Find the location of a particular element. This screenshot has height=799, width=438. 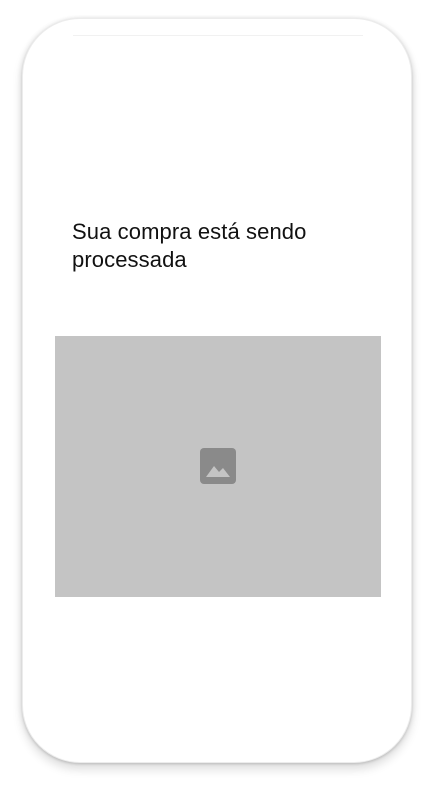

top-divider is located at coordinates (218, 35).